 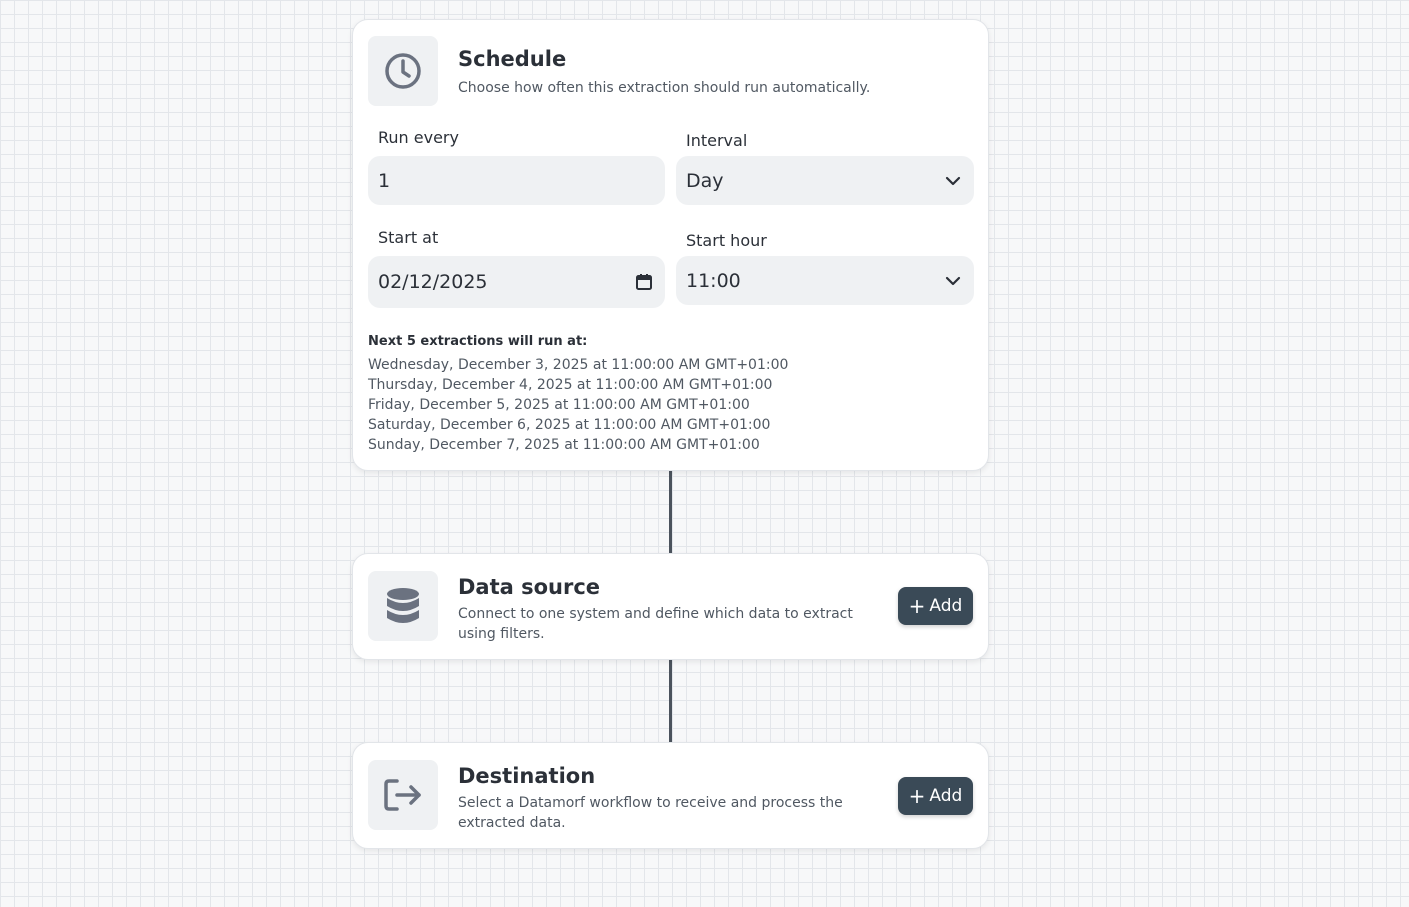 What do you see at coordinates (670, 701) in the screenshot?
I see `connector-source-to-destination` at bounding box center [670, 701].